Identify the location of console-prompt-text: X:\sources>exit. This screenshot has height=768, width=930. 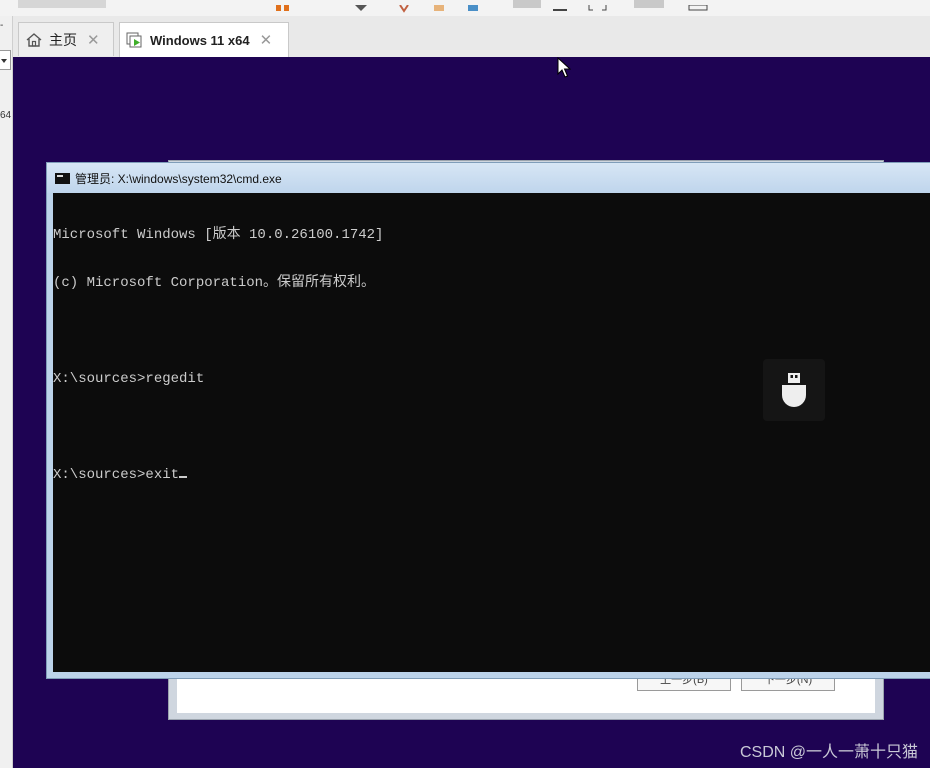
(116, 475).